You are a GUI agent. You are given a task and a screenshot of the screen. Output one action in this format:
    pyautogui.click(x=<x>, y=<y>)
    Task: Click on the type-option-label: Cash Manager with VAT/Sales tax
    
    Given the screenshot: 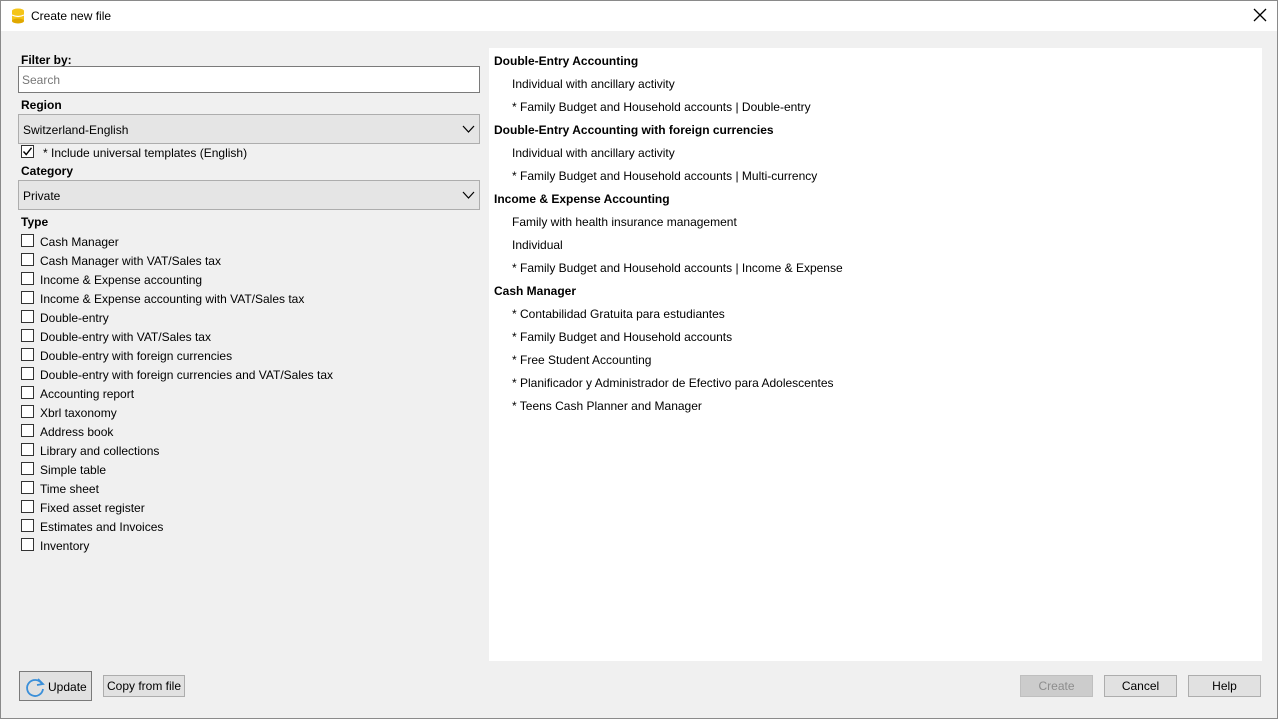 What is the action you would take?
    pyautogui.click(x=130, y=261)
    